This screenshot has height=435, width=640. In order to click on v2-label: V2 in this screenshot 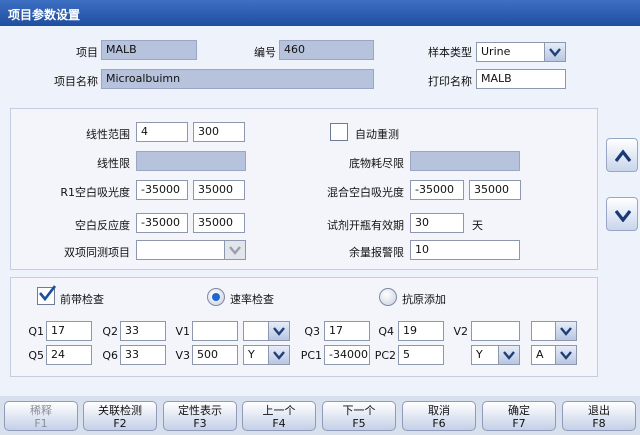, I will do `click(460, 331)`.